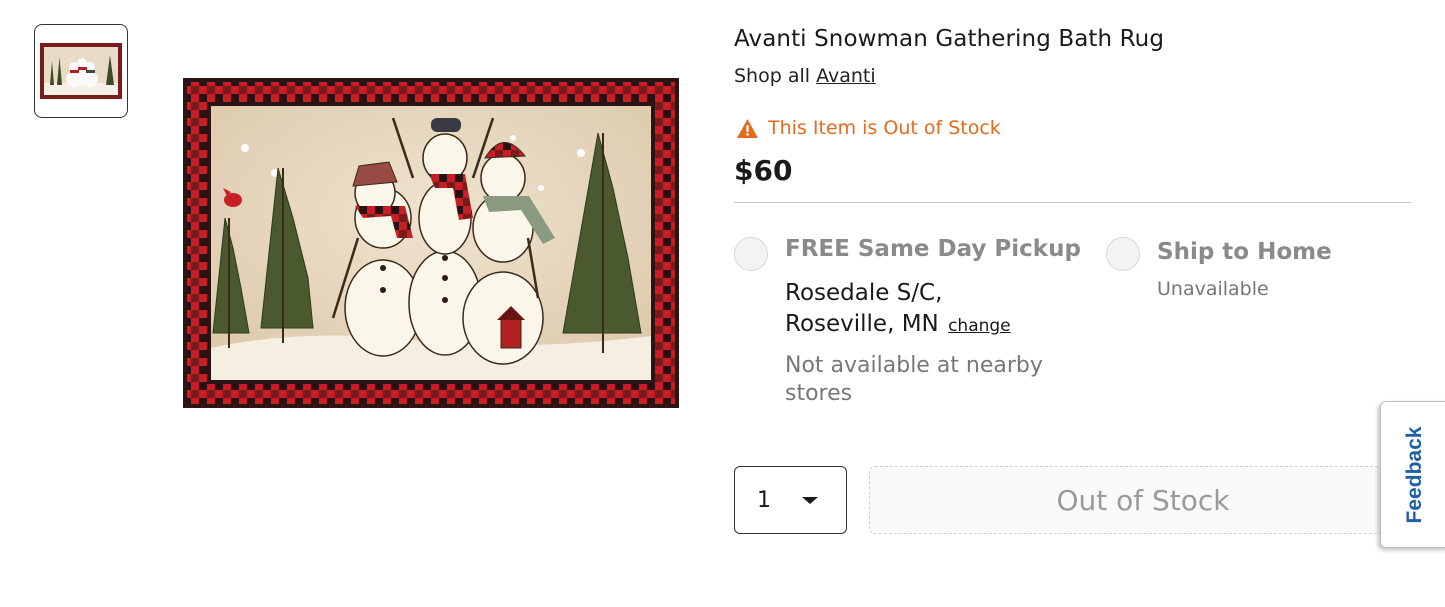 Image resolution: width=1445 pixels, height=607 pixels. Describe the element at coordinates (933, 249) in the screenshot. I see `pickup-option-title: FREE Same Day Pickup` at that location.